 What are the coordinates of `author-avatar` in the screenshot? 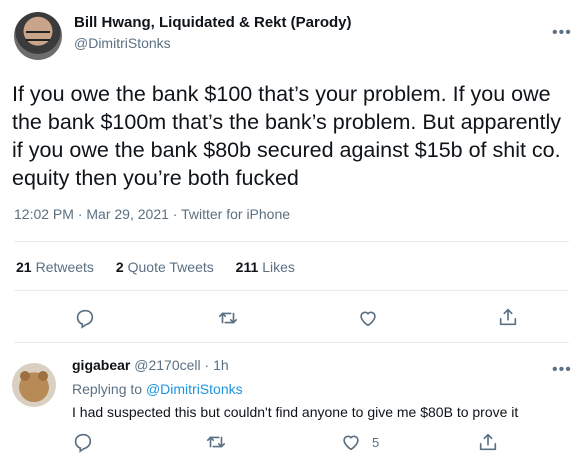 It's located at (38, 36).